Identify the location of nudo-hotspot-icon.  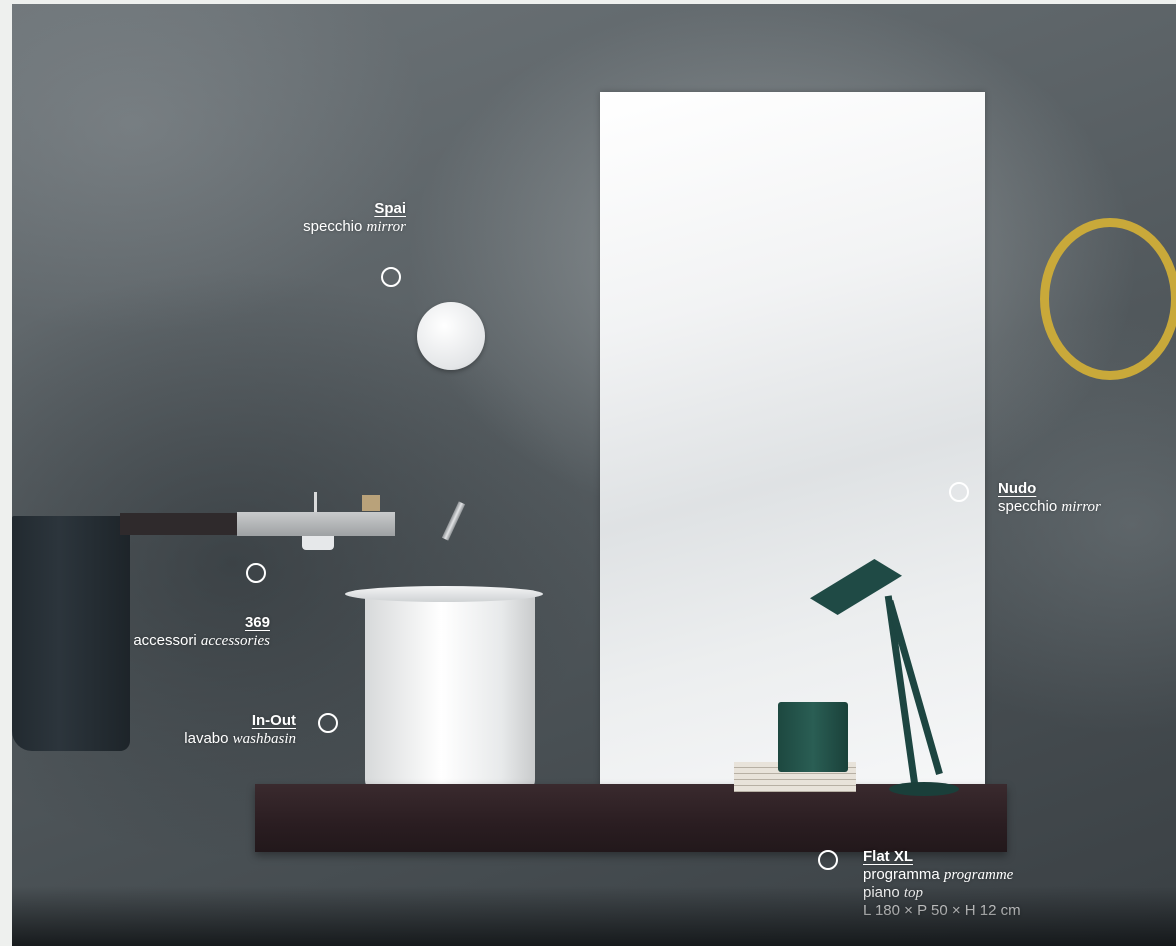
(959, 492).